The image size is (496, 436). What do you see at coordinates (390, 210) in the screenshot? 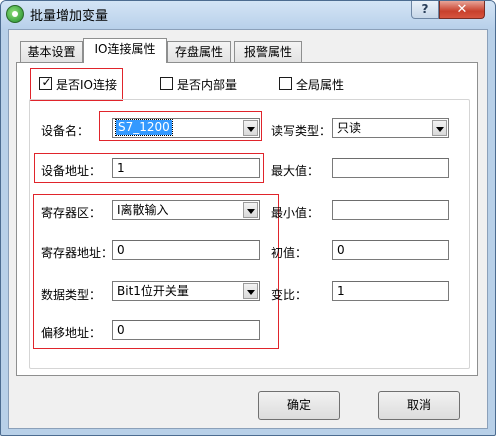
I see `min-value-input` at bounding box center [390, 210].